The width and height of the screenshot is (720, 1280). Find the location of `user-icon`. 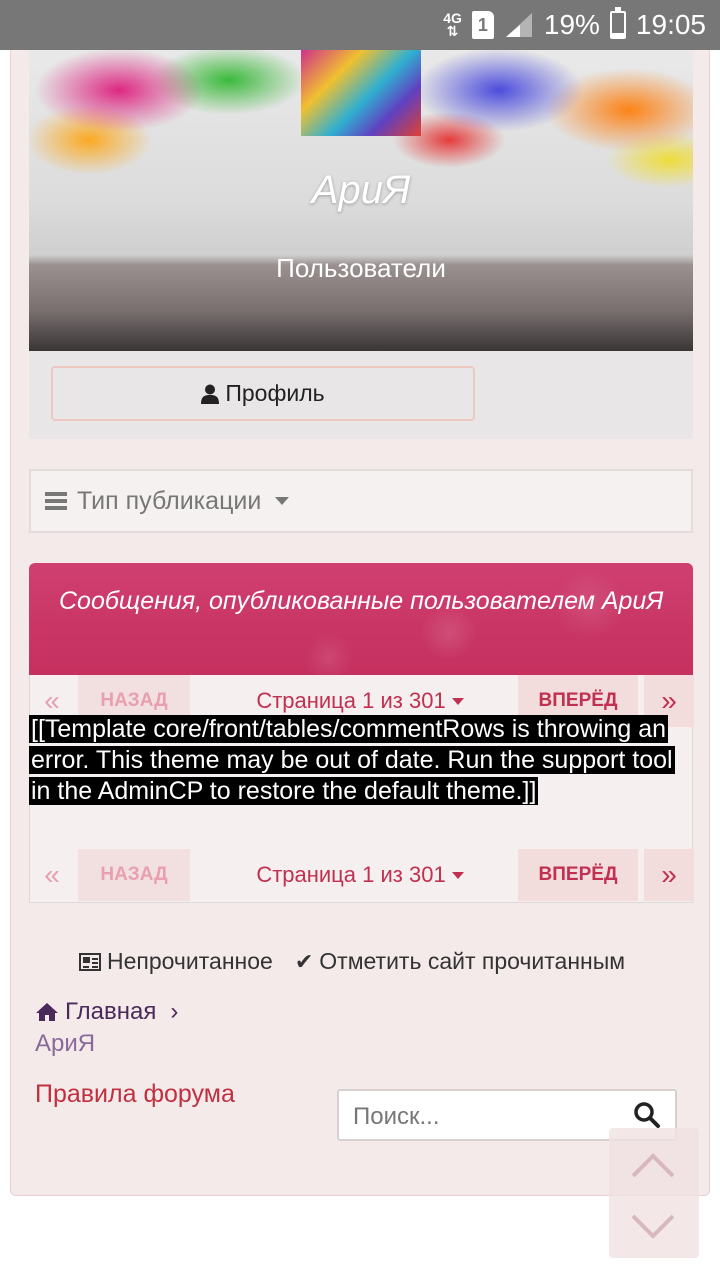

user-icon is located at coordinates (210, 394).